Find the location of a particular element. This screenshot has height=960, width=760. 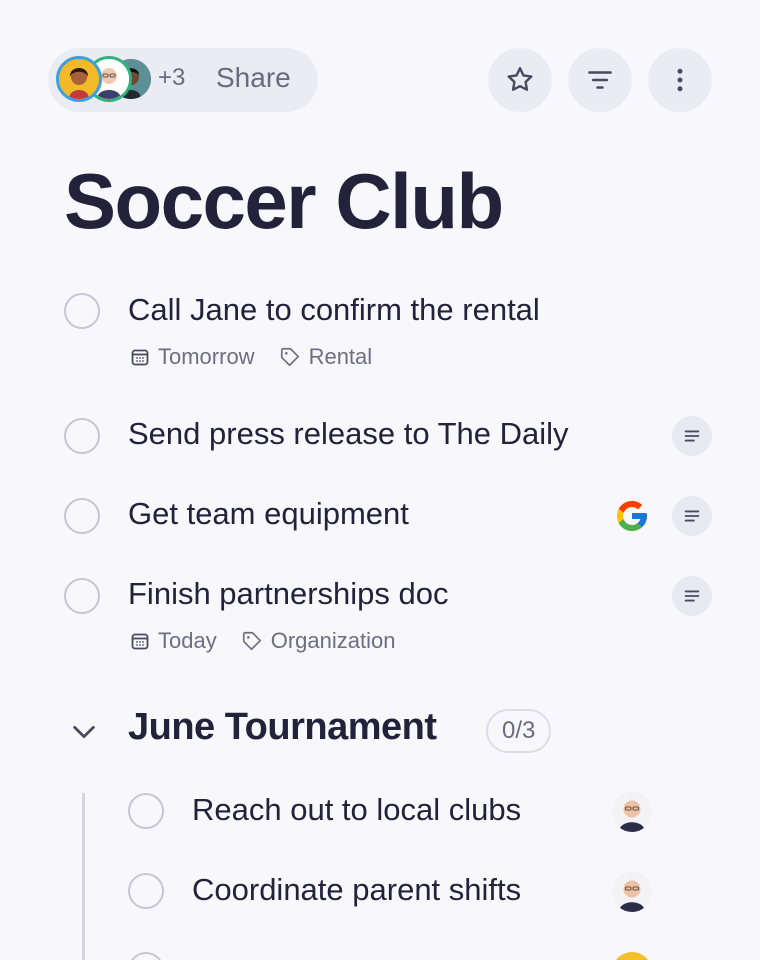

more-vertical-icon is located at coordinates (680, 80).